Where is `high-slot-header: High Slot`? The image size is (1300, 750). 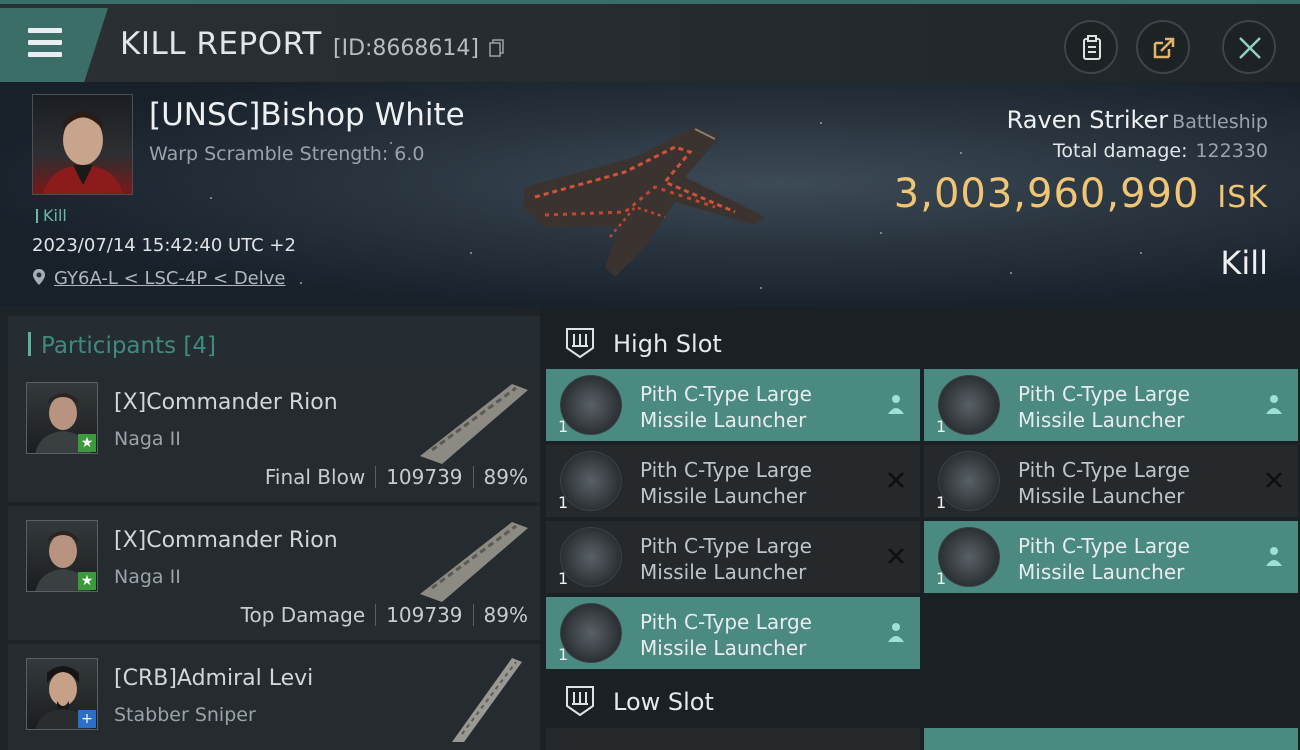
high-slot-header: High Slot is located at coordinates (923, 340).